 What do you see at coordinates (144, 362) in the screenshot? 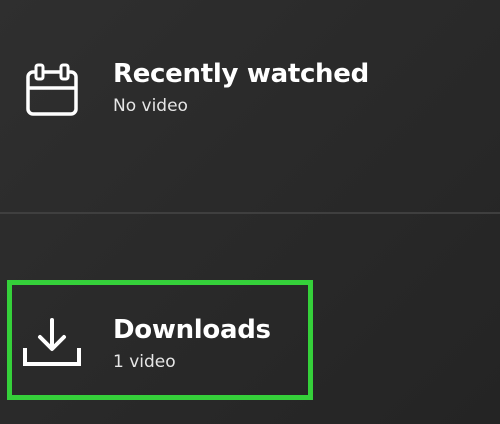
I see `menu-item-subtitle: 1 video` at bounding box center [144, 362].